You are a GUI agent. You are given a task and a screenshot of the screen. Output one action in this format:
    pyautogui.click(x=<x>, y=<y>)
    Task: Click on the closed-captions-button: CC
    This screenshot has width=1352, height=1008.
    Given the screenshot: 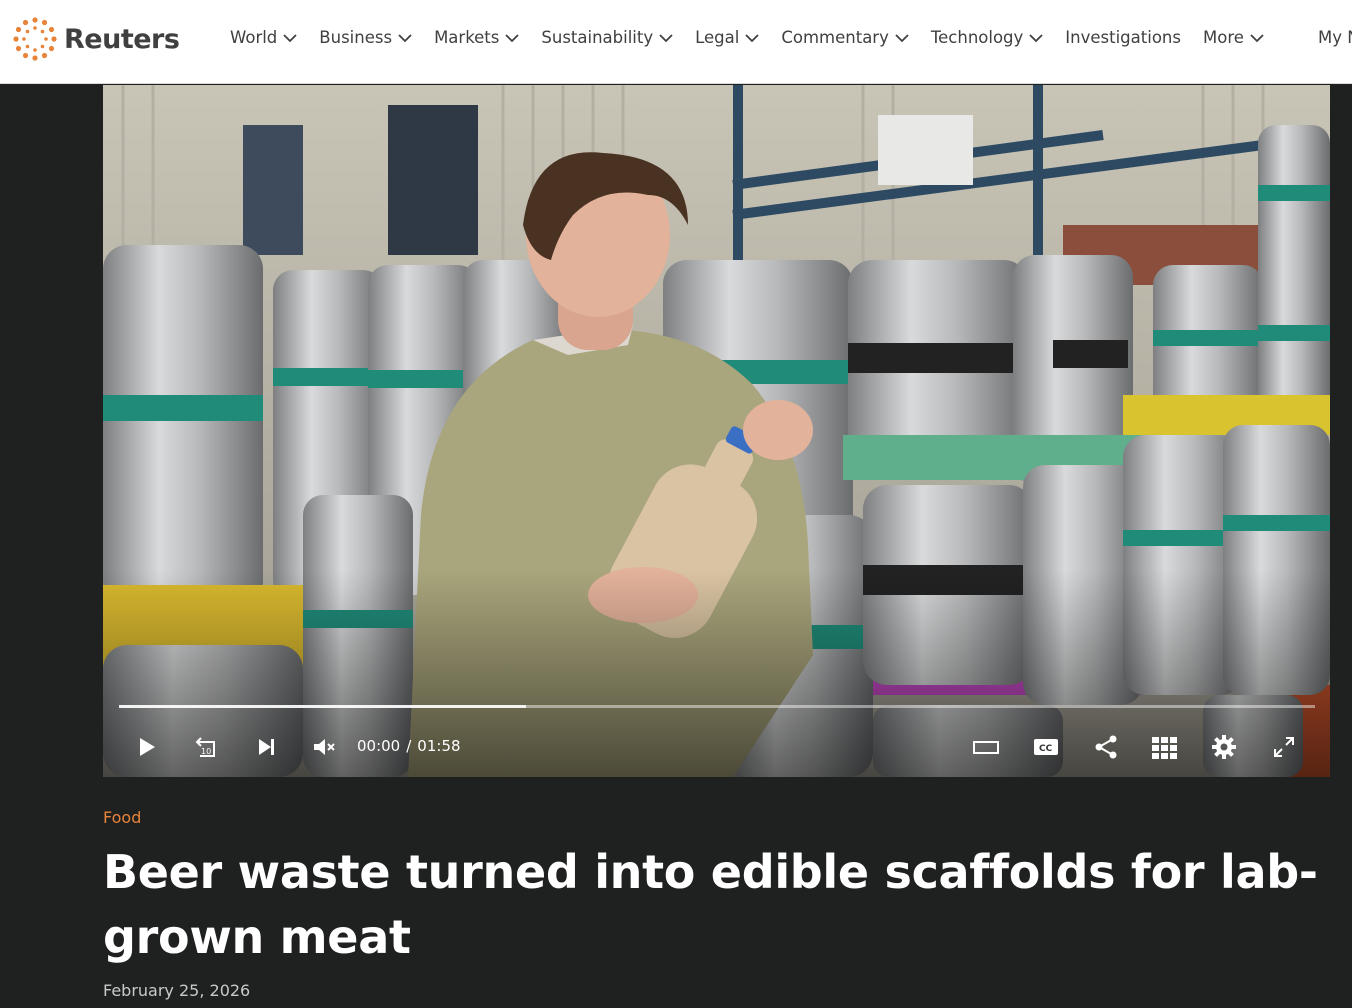 What is the action you would take?
    pyautogui.click(x=1046, y=747)
    